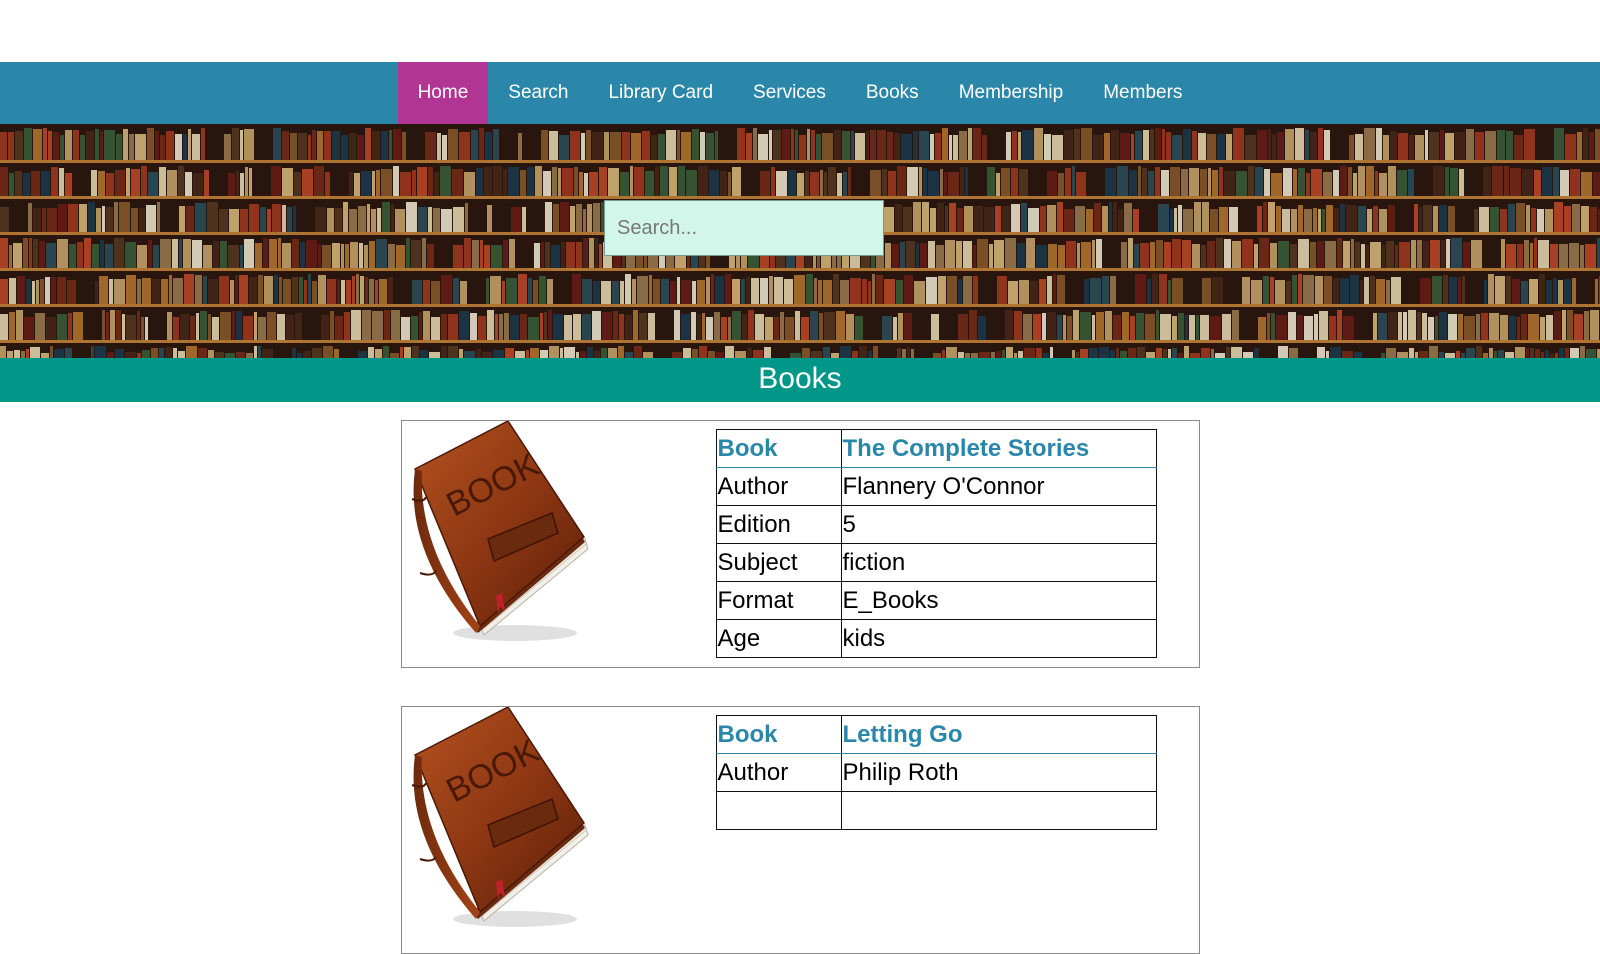 This screenshot has width=1600, height=954. Describe the element at coordinates (800, 31) in the screenshot. I see `top-spacer` at that location.